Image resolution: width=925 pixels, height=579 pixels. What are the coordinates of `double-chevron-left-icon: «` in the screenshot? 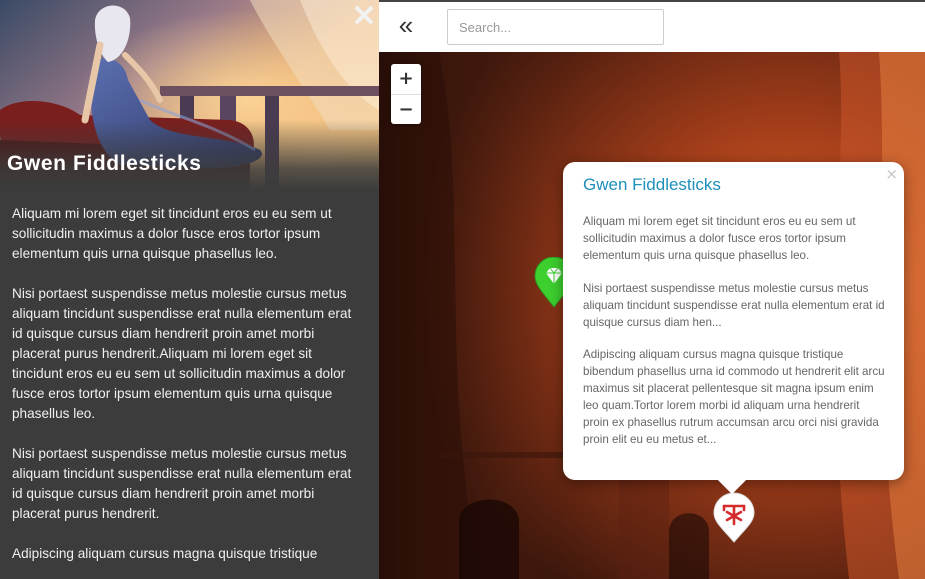 It's located at (406, 26).